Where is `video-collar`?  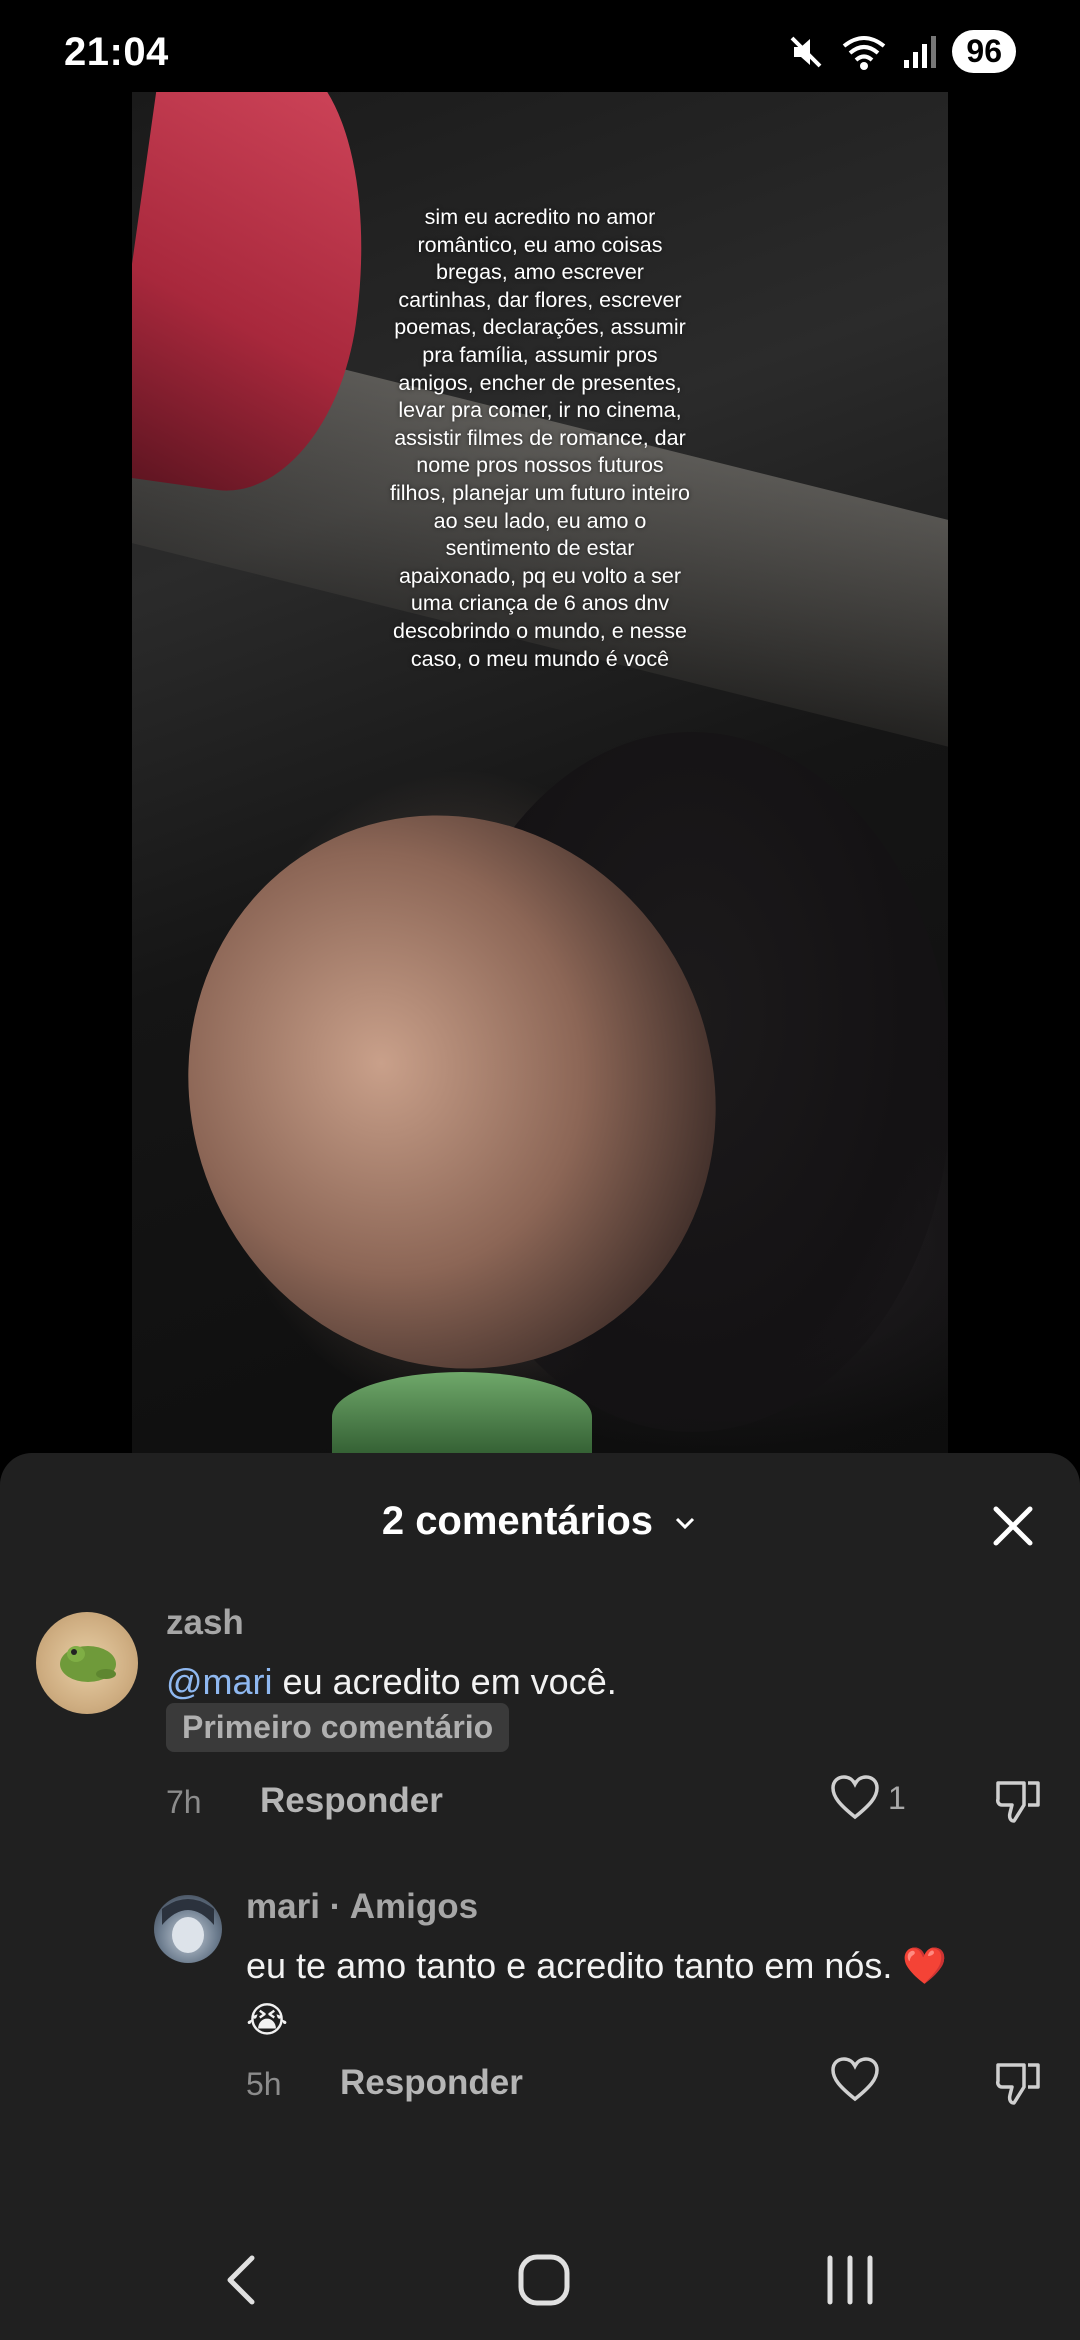 video-collar is located at coordinates (462, 1413).